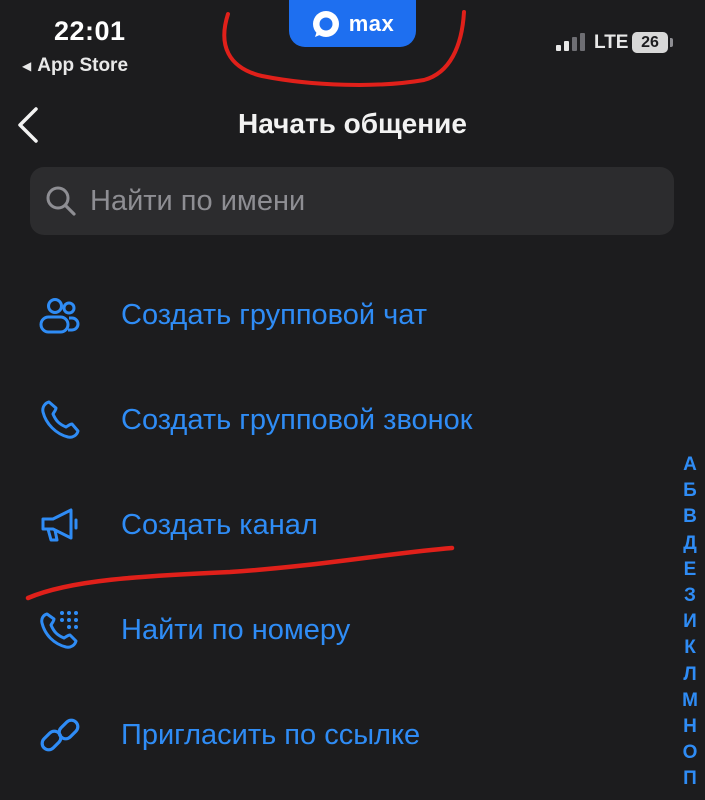 The image size is (705, 800). I want to click on status-time: 22:01, so click(90, 31).